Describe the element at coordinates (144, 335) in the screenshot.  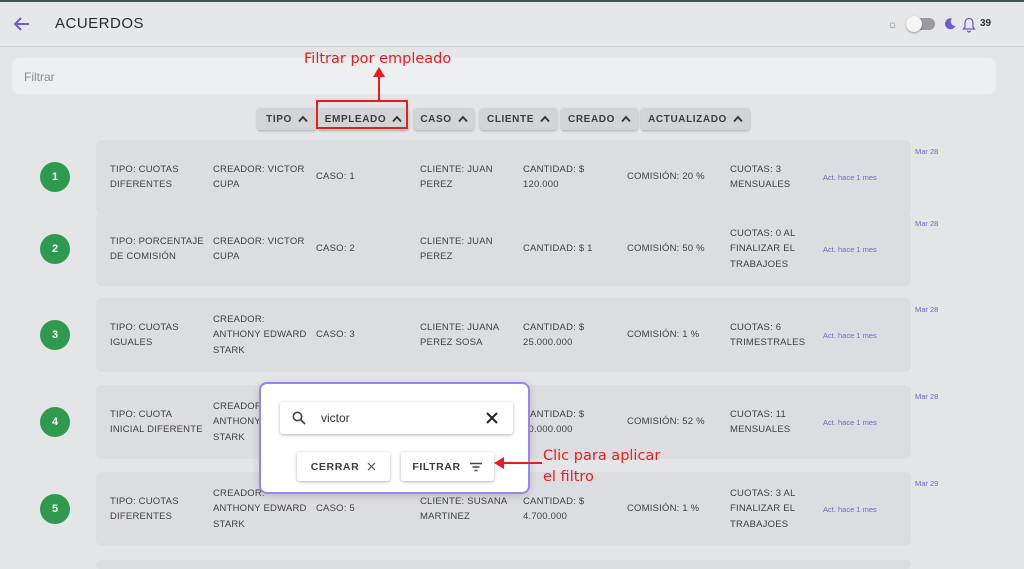
I see `tipo-cell: TIPO: CUOTAS IGUALES` at that location.